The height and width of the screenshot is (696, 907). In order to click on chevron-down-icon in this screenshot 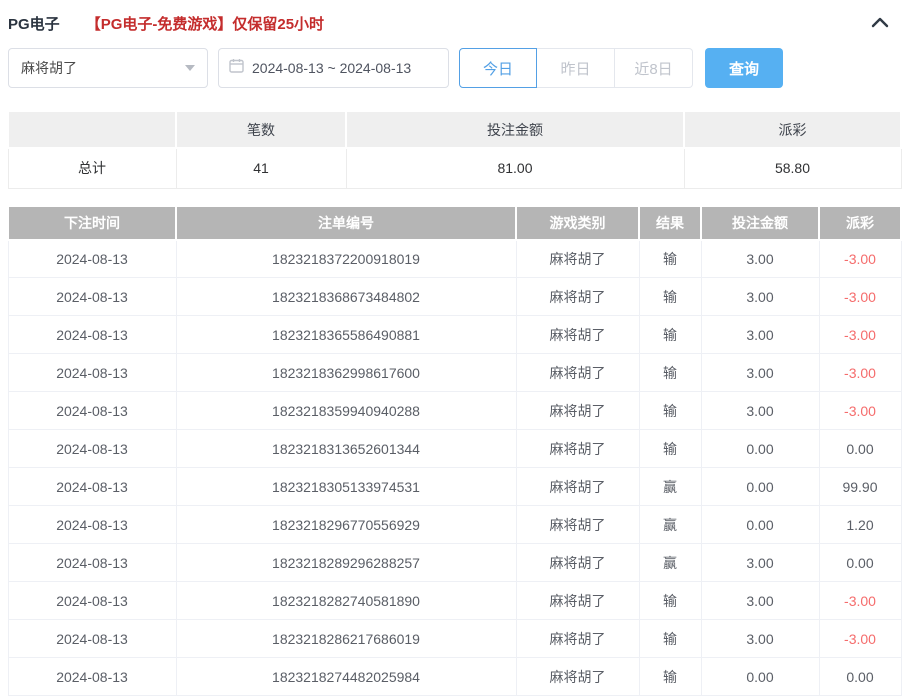, I will do `click(190, 68)`.